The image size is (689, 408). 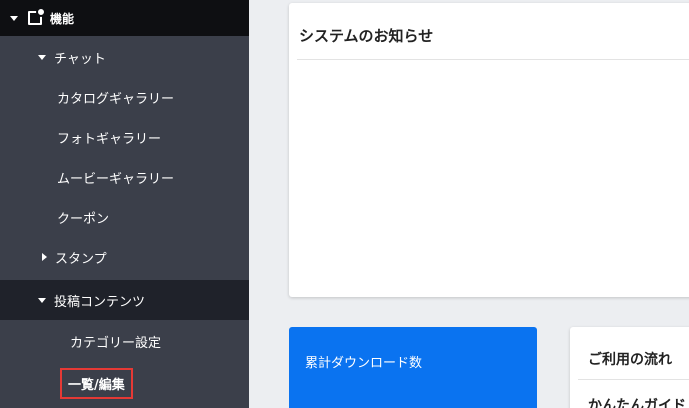 I want to click on sidebar-item-coupon: クーポン, so click(x=124, y=217).